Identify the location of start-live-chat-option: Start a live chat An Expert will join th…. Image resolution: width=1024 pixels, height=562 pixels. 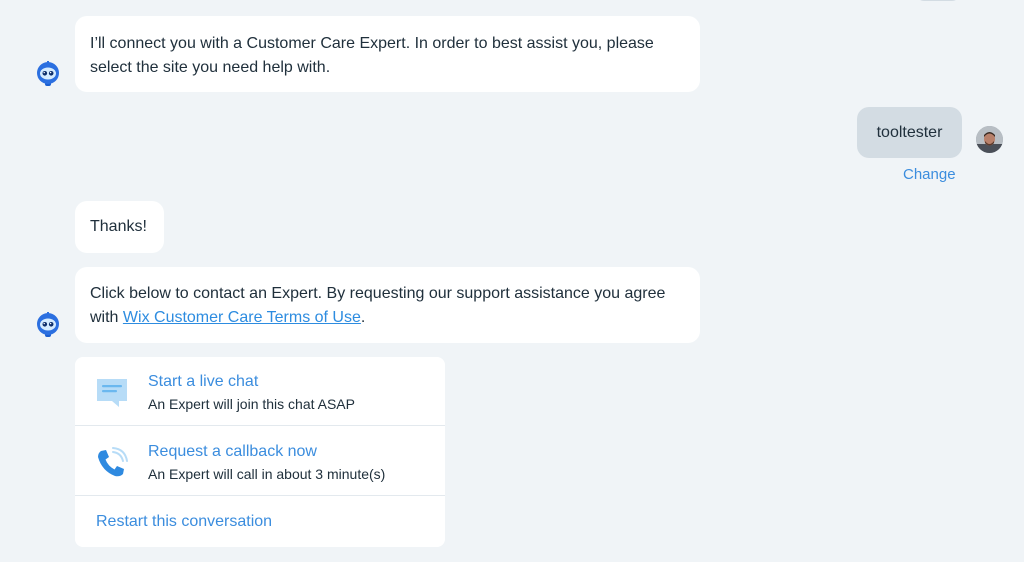
(260, 391).